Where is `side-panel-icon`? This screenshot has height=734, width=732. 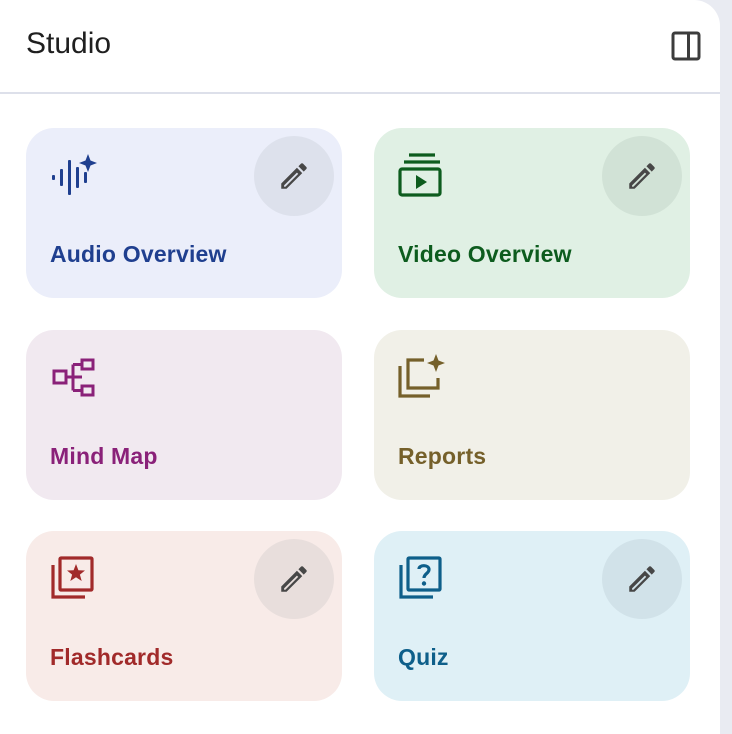
side-panel-icon is located at coordinates (686, 46).